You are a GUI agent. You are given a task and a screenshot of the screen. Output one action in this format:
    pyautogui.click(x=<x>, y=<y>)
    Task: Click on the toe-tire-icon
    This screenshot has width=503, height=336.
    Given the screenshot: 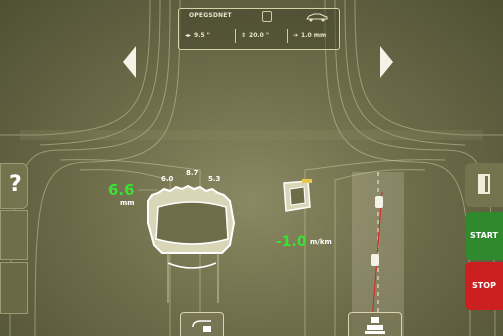 What is the action you would take?
    pyautogui.click(x=297, y=195)
    